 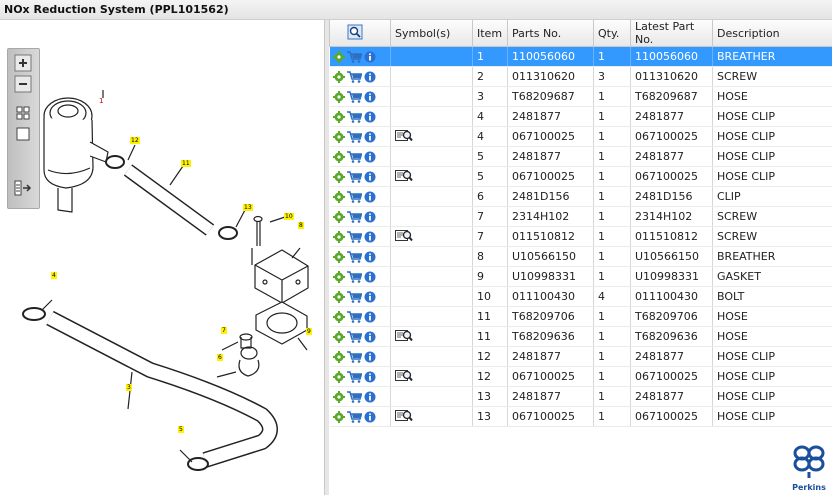 I want to click on latest-part-no-cell: 110056060, so click(x=671, y=56).